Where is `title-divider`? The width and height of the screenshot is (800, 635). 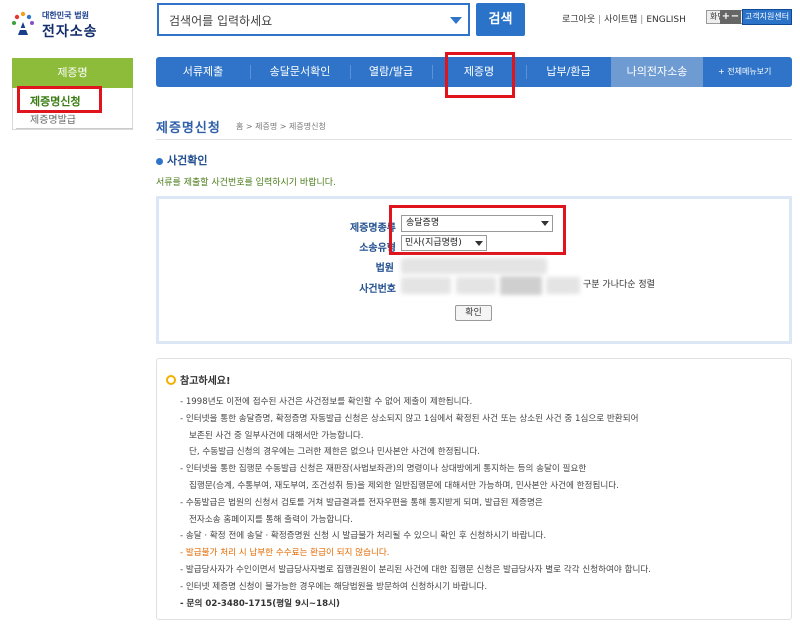
title-divider is located at coordinates (474, 139).